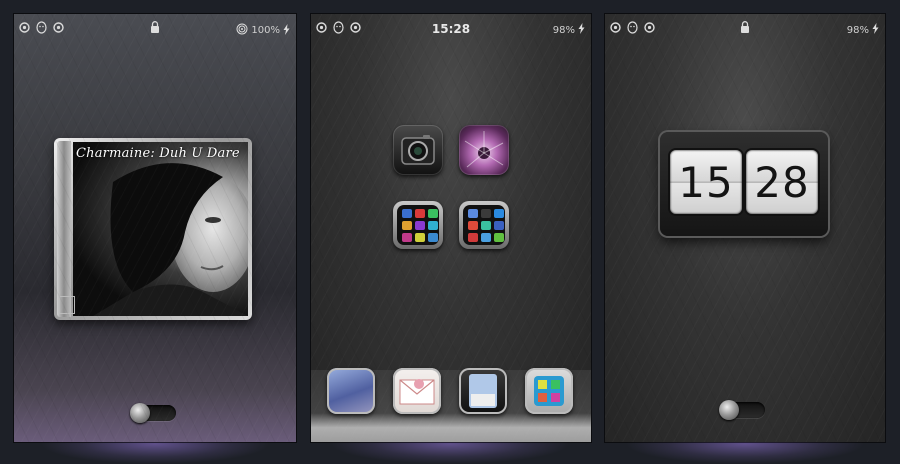 This screenshot has height=464, width=900. Describe the element at coordinates (265, 30) in the screenshot. I see `battery-percentage: 100%` at that location.